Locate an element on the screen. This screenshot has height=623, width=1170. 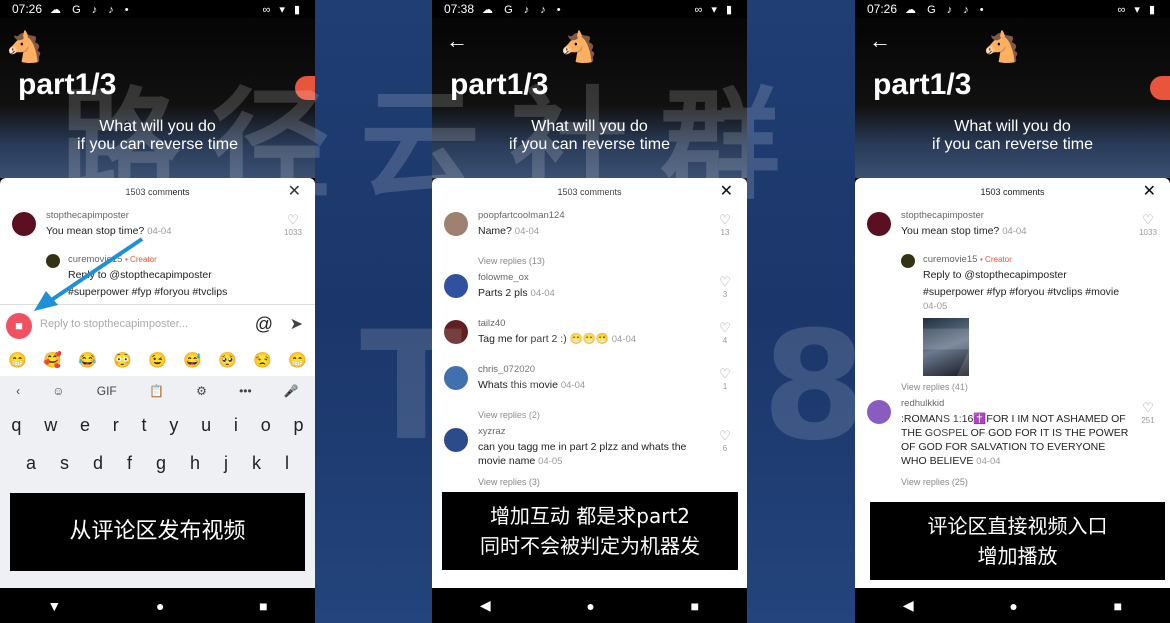
key: k is located at coordinates (256, 463).